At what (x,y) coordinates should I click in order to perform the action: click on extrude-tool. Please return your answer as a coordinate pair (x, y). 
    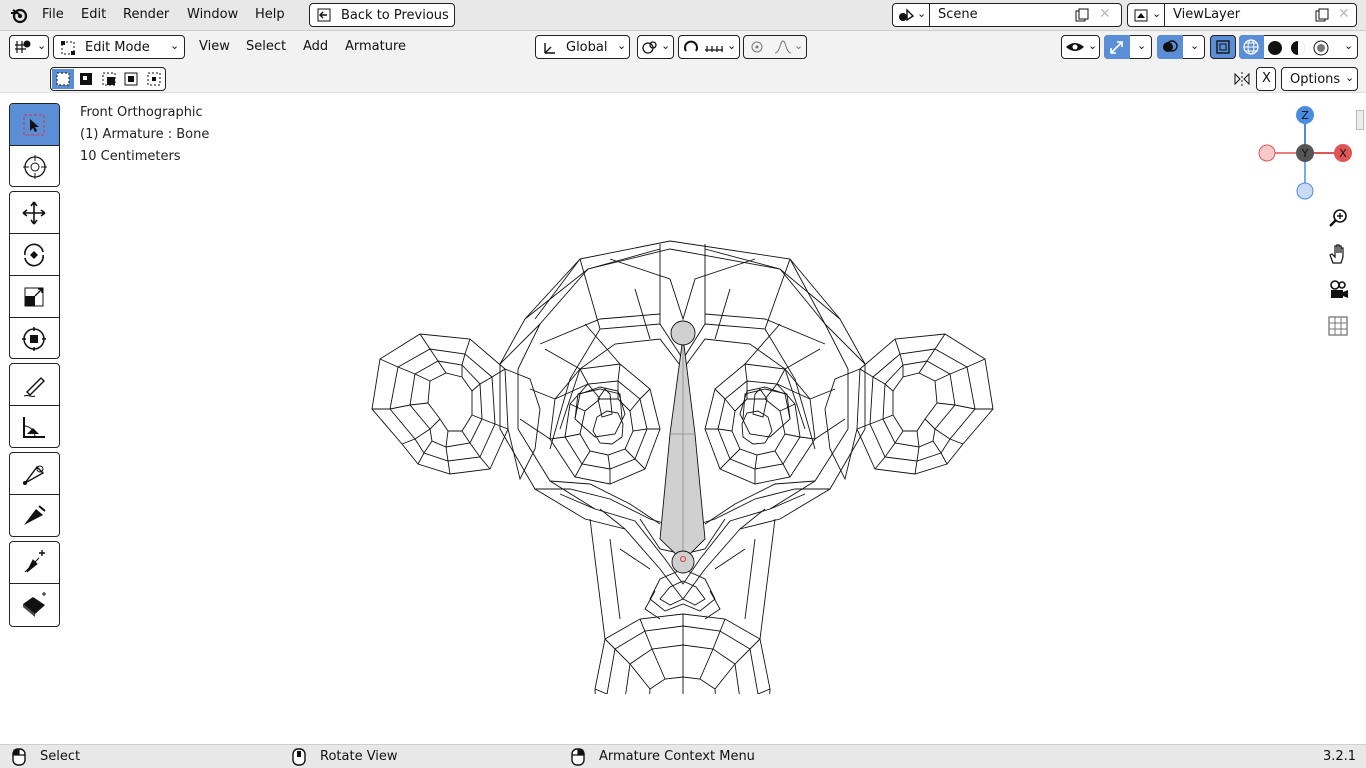
    Looking at the image, I should click on (34, 562).